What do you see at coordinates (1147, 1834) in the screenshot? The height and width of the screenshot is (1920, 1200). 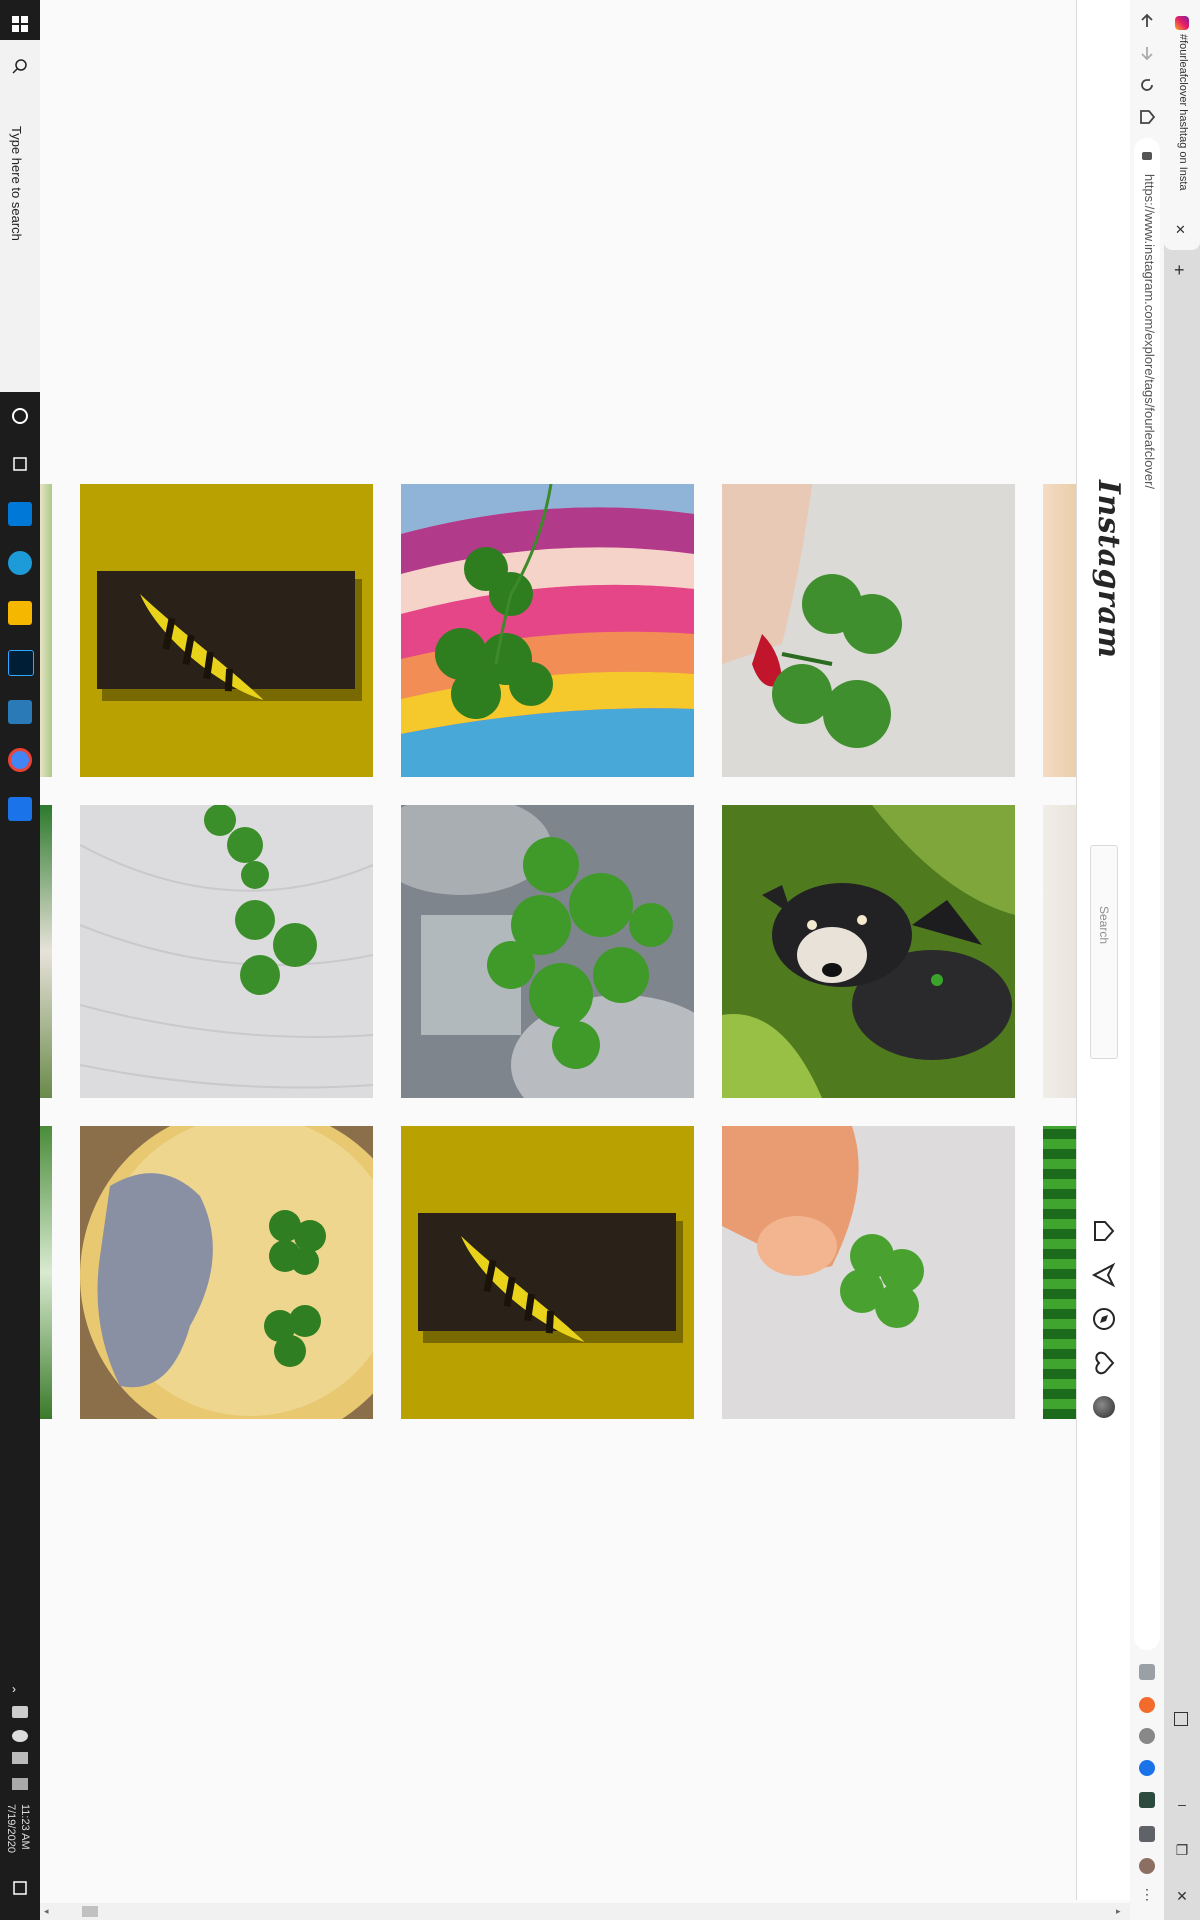 I see `puzzle-icon` at bounding box center [1147, 1834].